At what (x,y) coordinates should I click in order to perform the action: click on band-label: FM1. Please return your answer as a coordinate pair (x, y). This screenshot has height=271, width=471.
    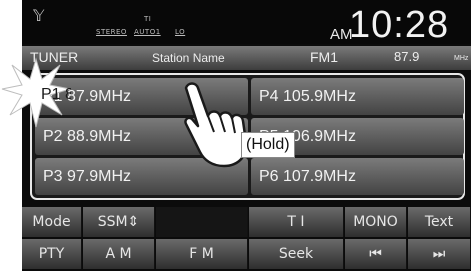
    Looking at the image, I should click on (324, 57).